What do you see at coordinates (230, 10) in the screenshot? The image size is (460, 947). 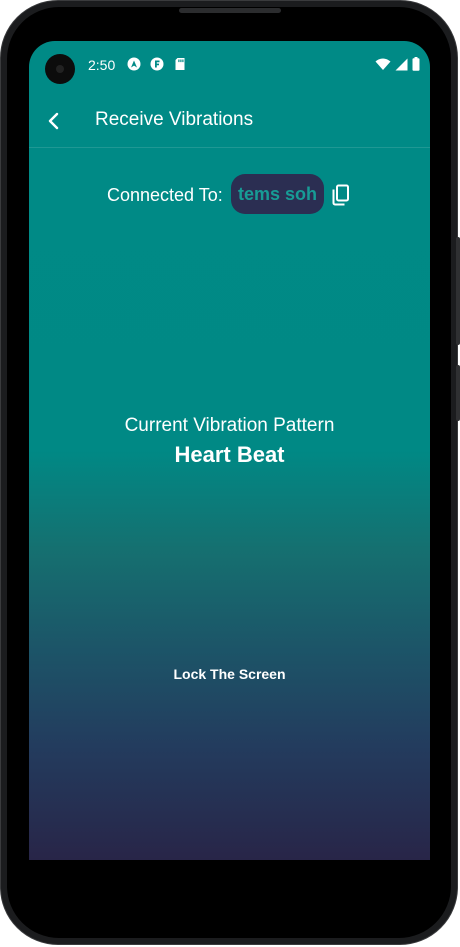 I see `earpiece-speaker` at bounding box center [230, 10].